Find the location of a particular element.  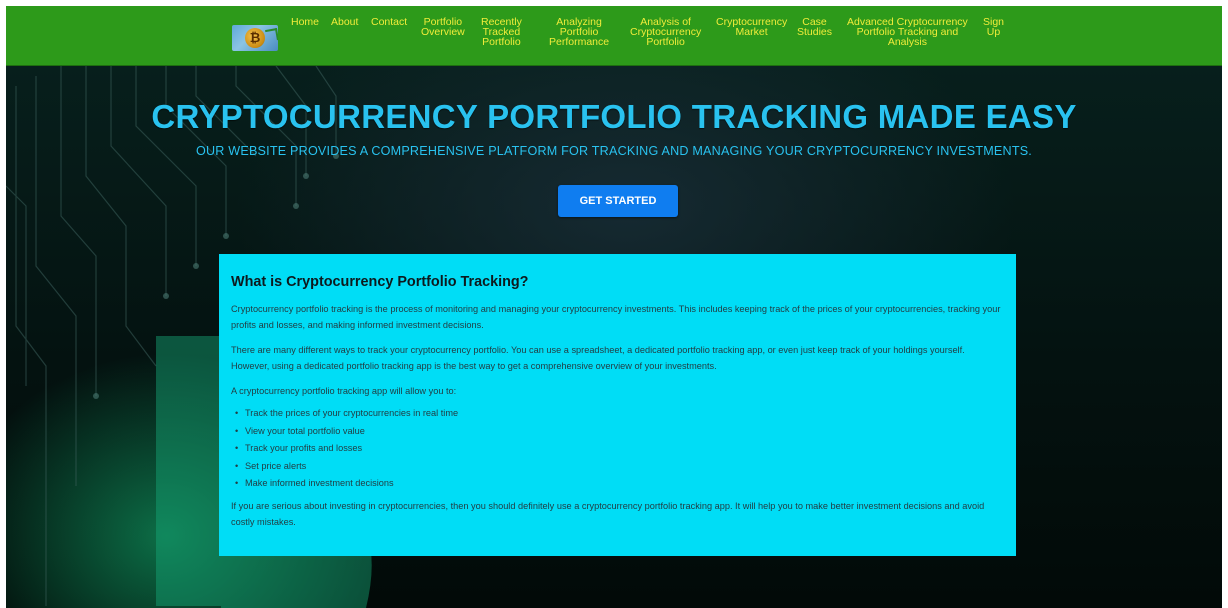

list-item: Set price alerts is located at coordinates (619, 467).